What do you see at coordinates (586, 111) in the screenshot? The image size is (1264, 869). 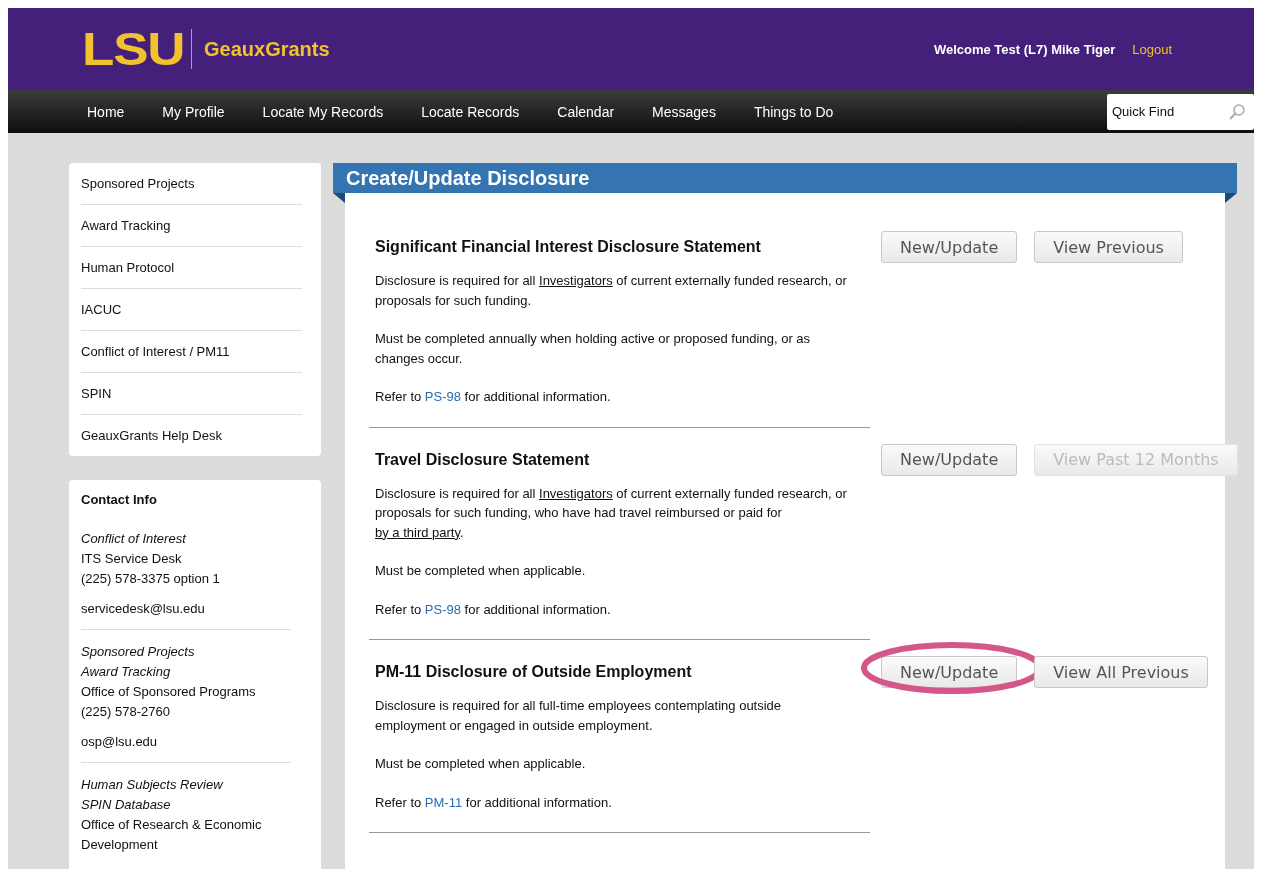 I see `nav-item: Calendar` at bounding box center [586, 111].